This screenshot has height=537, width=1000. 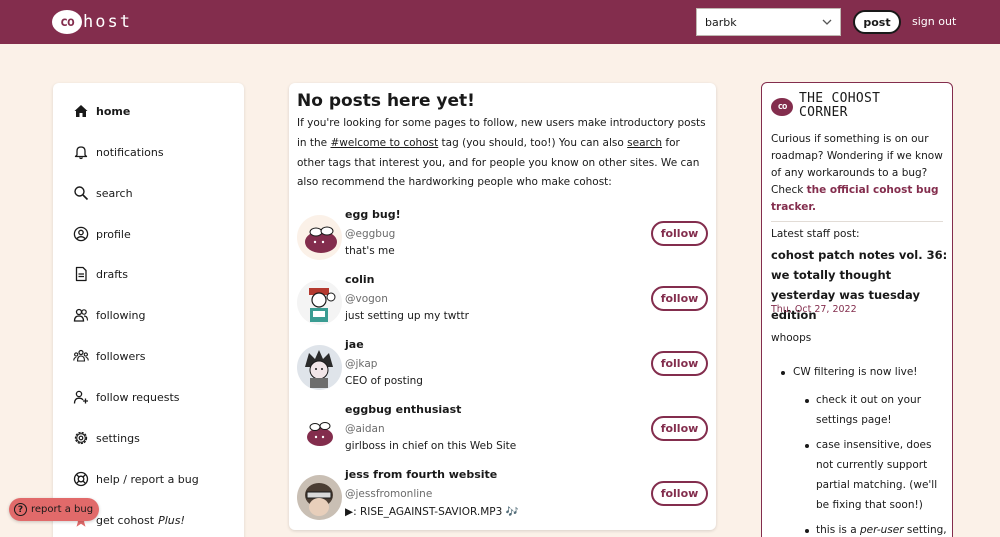 I want to click on sidebar-item-drafts: drafts, so click(x=100, y=274).